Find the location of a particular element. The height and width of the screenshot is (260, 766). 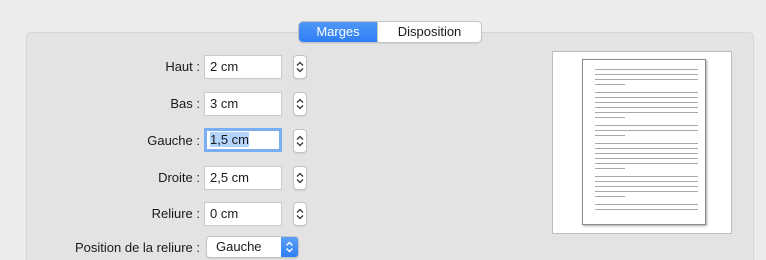

gutter-position-value: Gauche is located at coordinates (239, 246).